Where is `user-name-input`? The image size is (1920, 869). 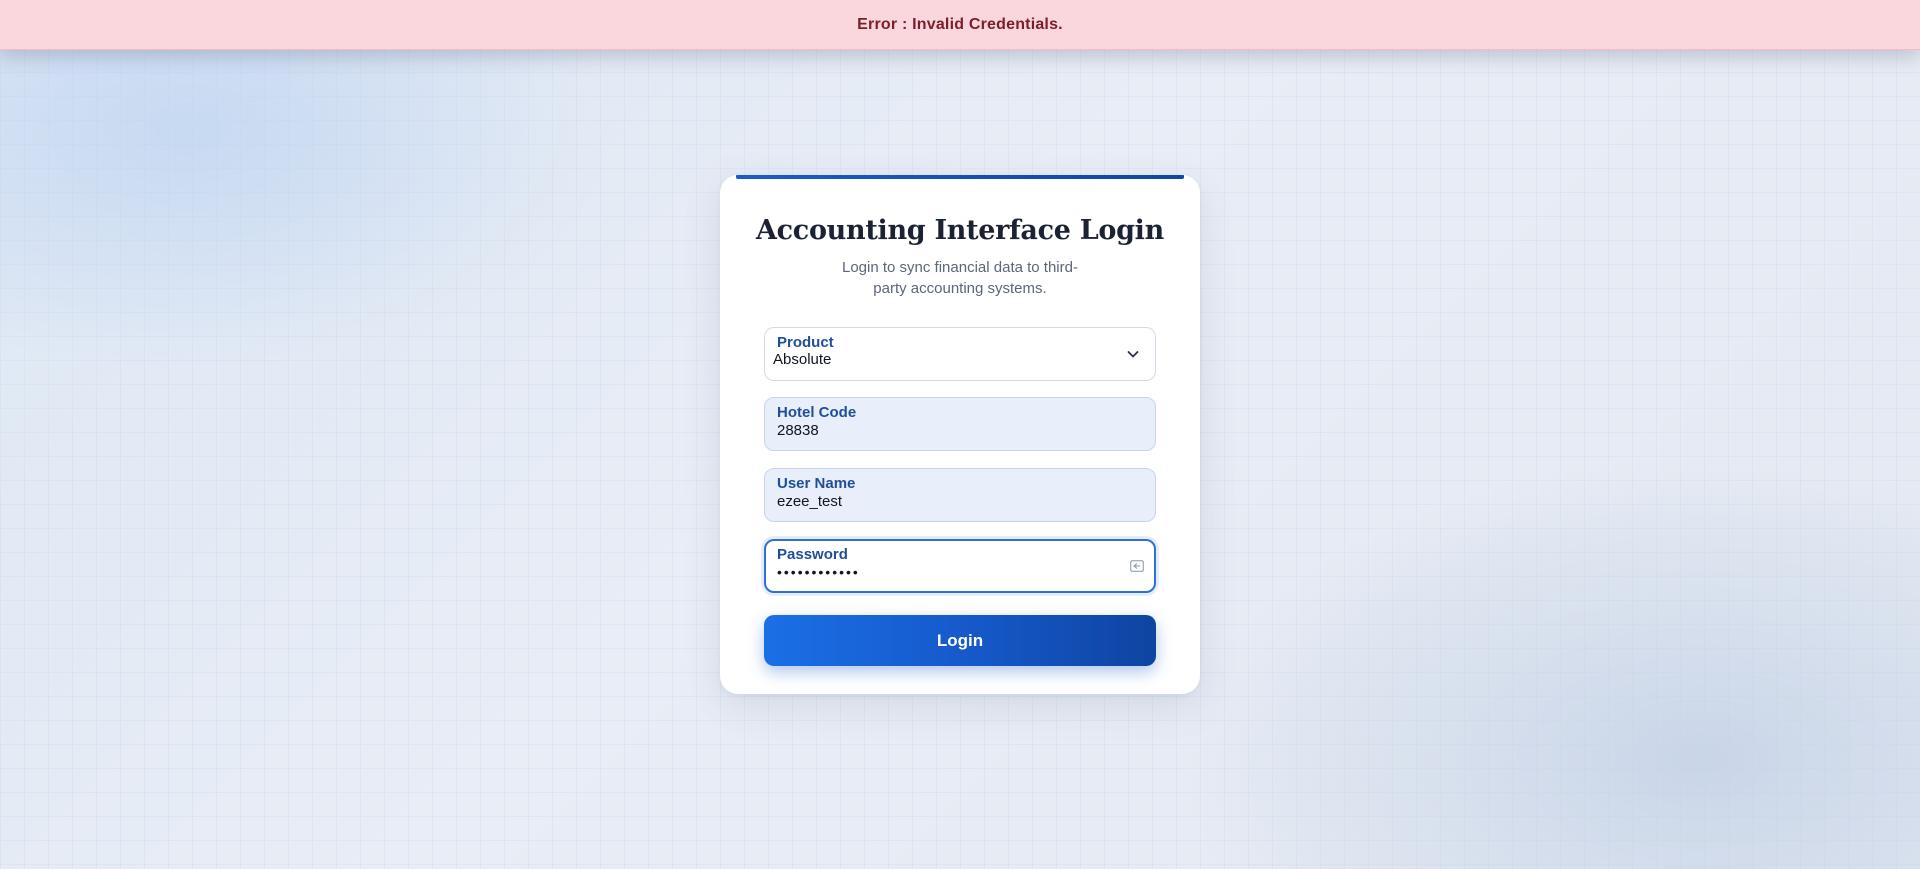
user-name-input is located at coordinates (947, 501).